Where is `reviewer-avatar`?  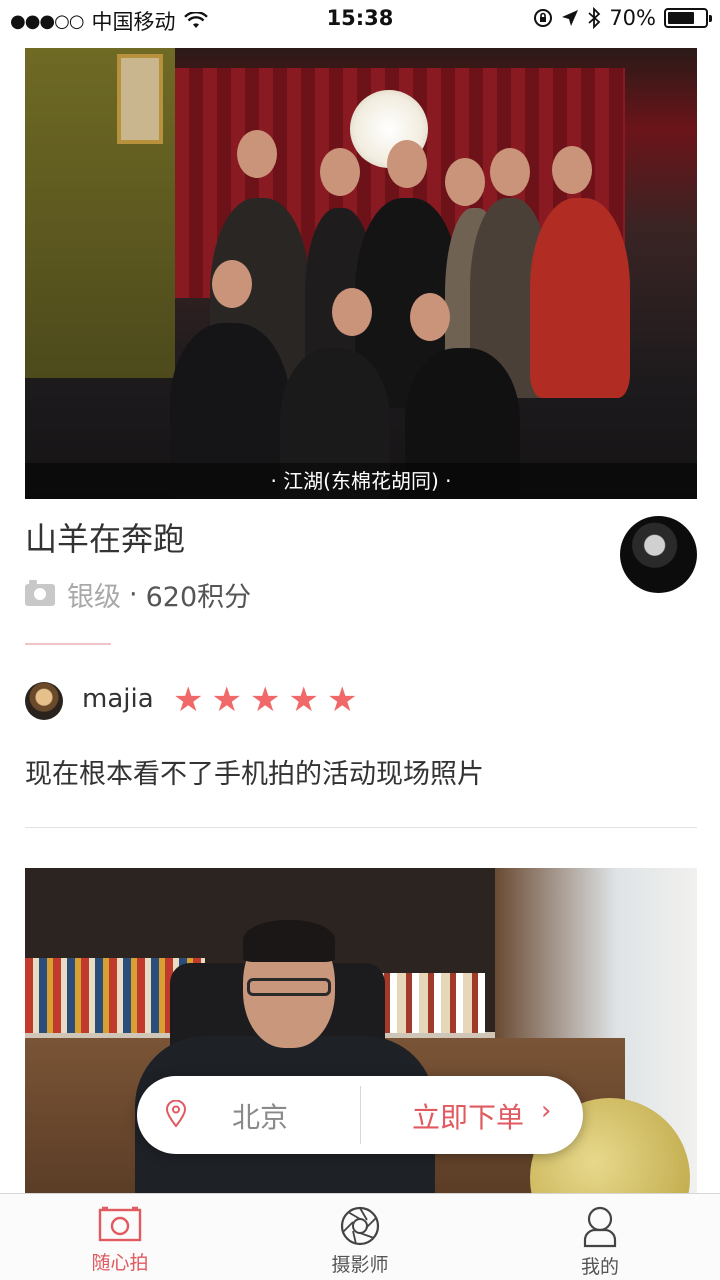 reviewer-avatar is located at coordinates (44, 701).